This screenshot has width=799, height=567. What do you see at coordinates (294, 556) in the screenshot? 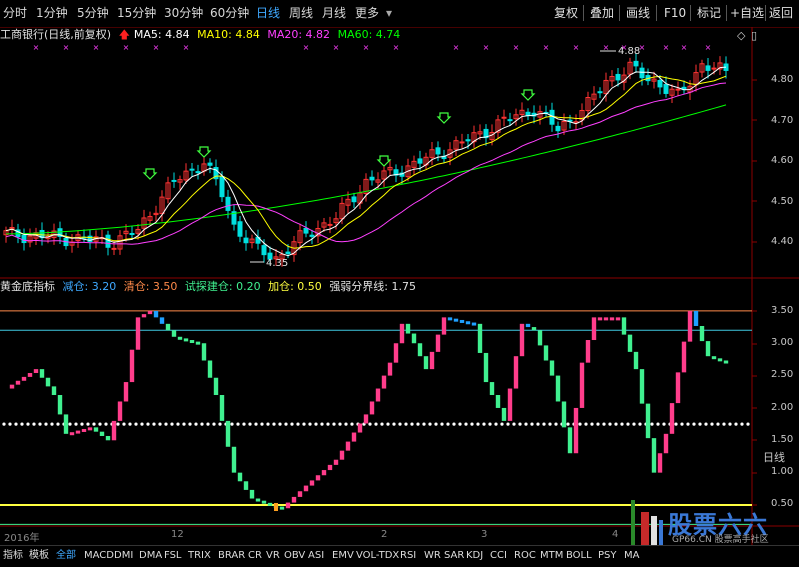
I see `indicator-tab-obv: OBV` at bounding box center [294, 556].